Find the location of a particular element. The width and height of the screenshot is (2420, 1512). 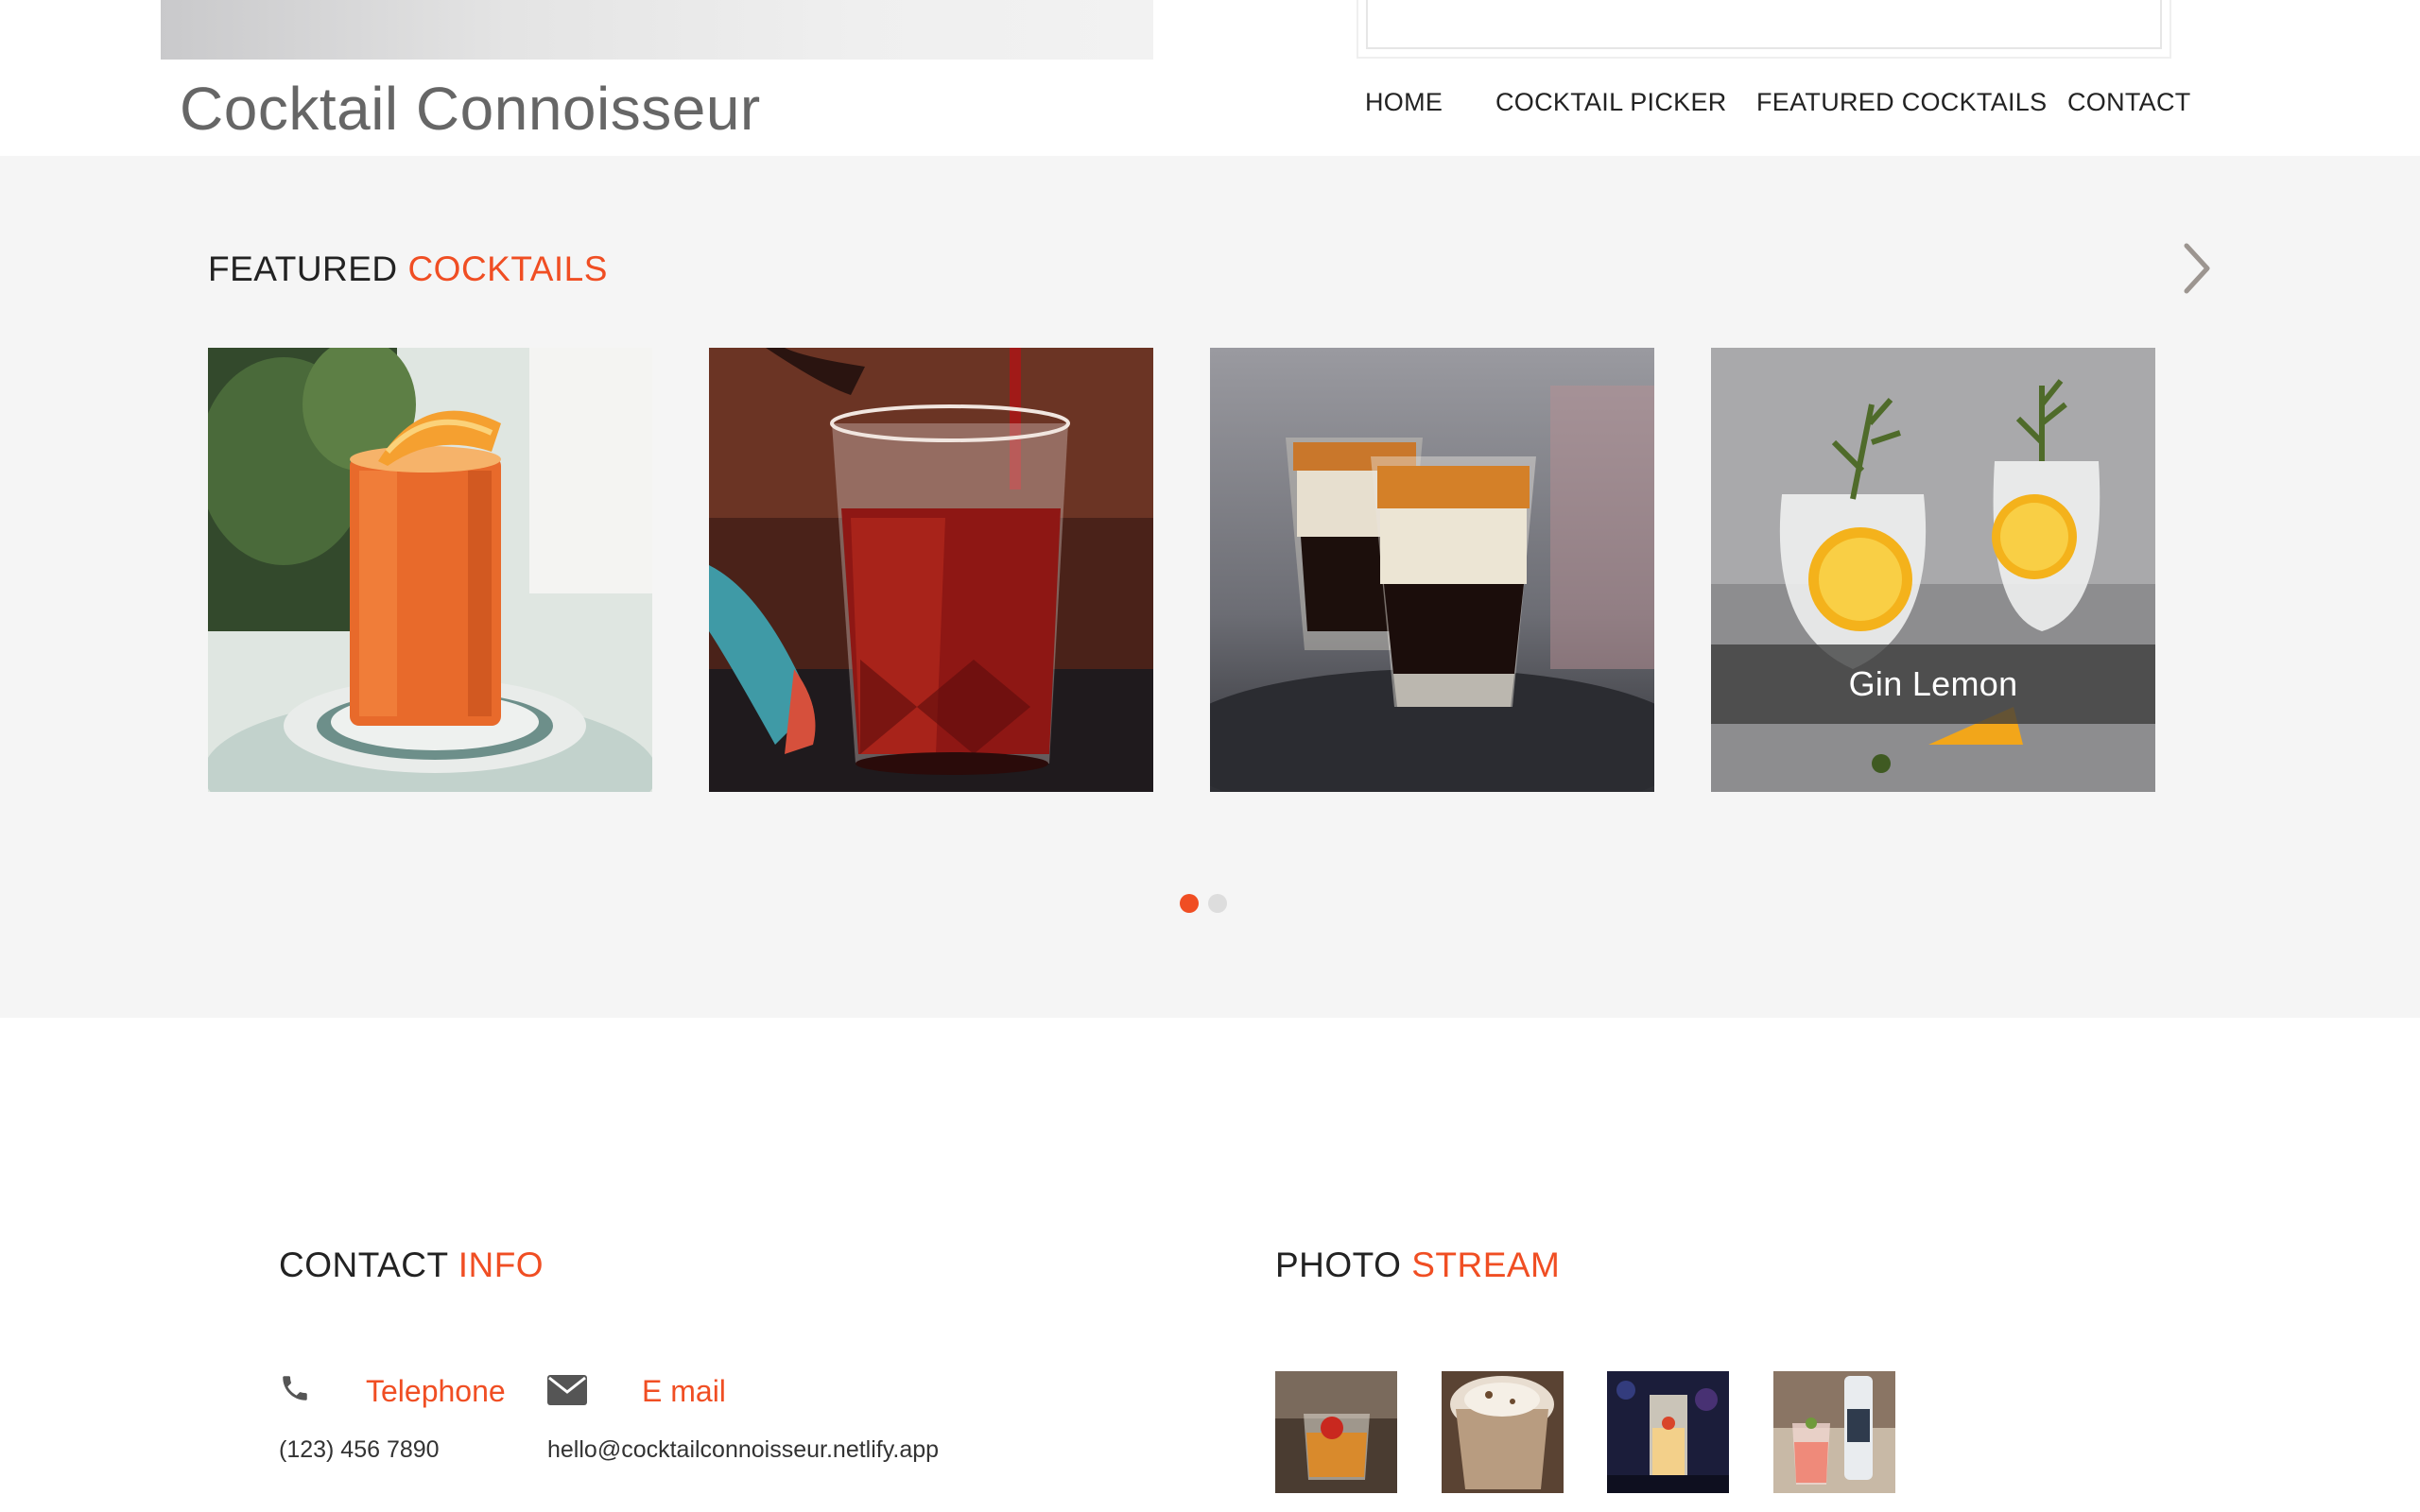

orange-highball-image is located at coordinates (430, 570).